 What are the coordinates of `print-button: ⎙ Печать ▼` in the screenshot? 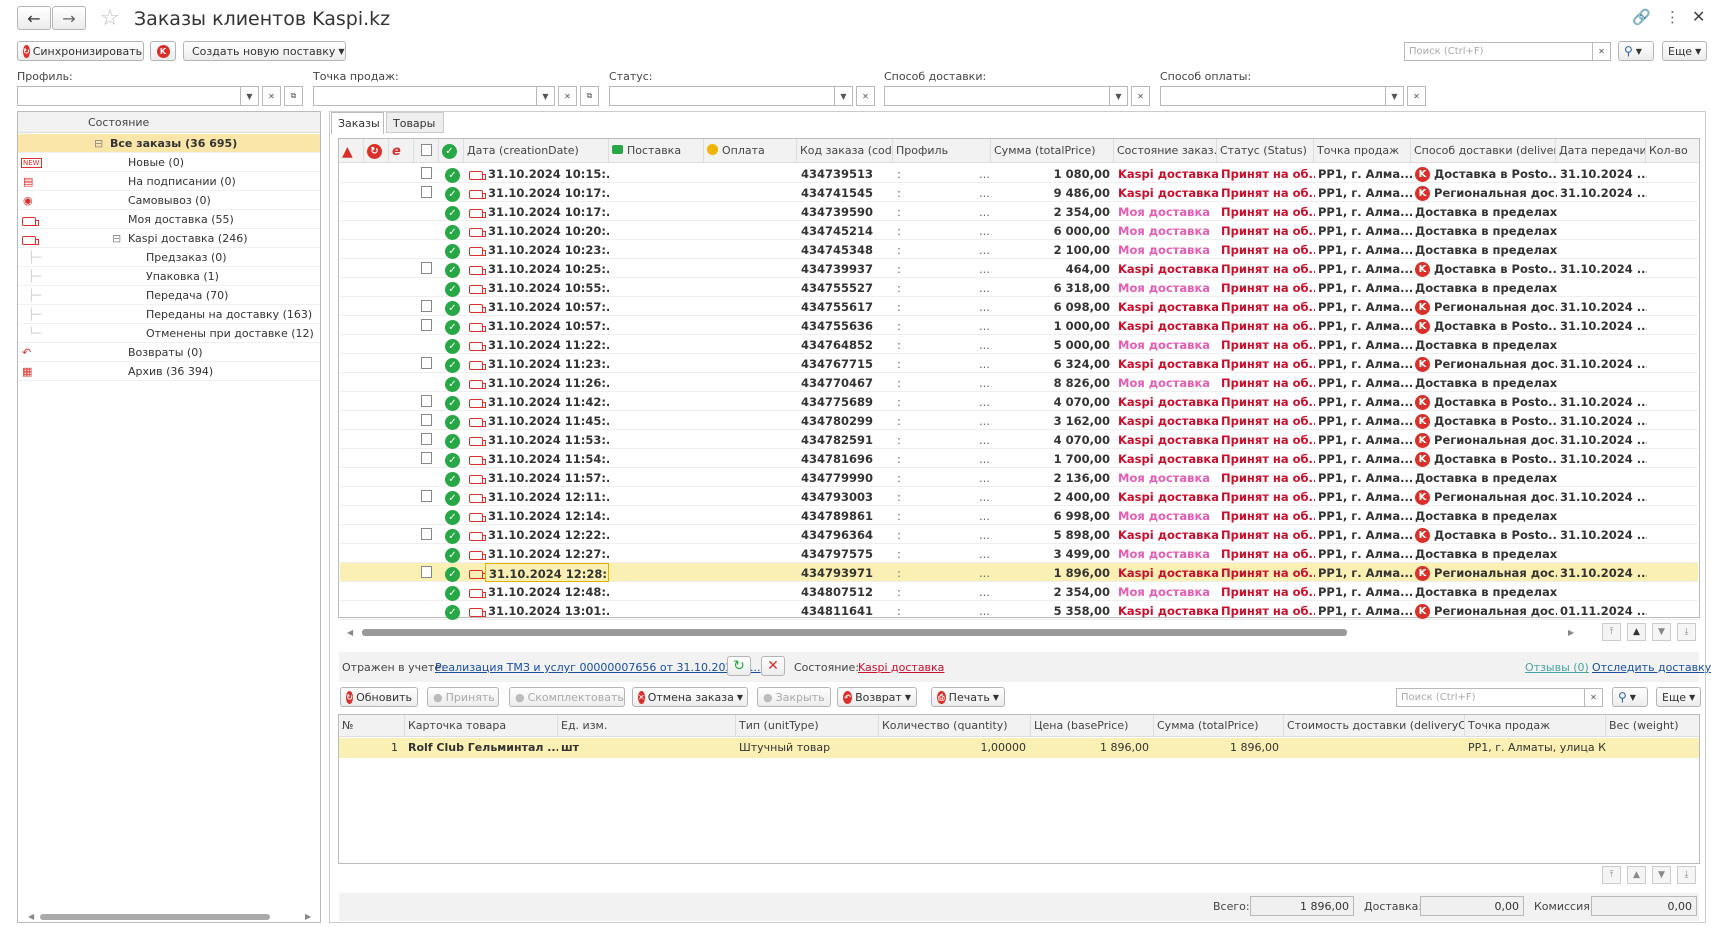 It's located at (968, 697).